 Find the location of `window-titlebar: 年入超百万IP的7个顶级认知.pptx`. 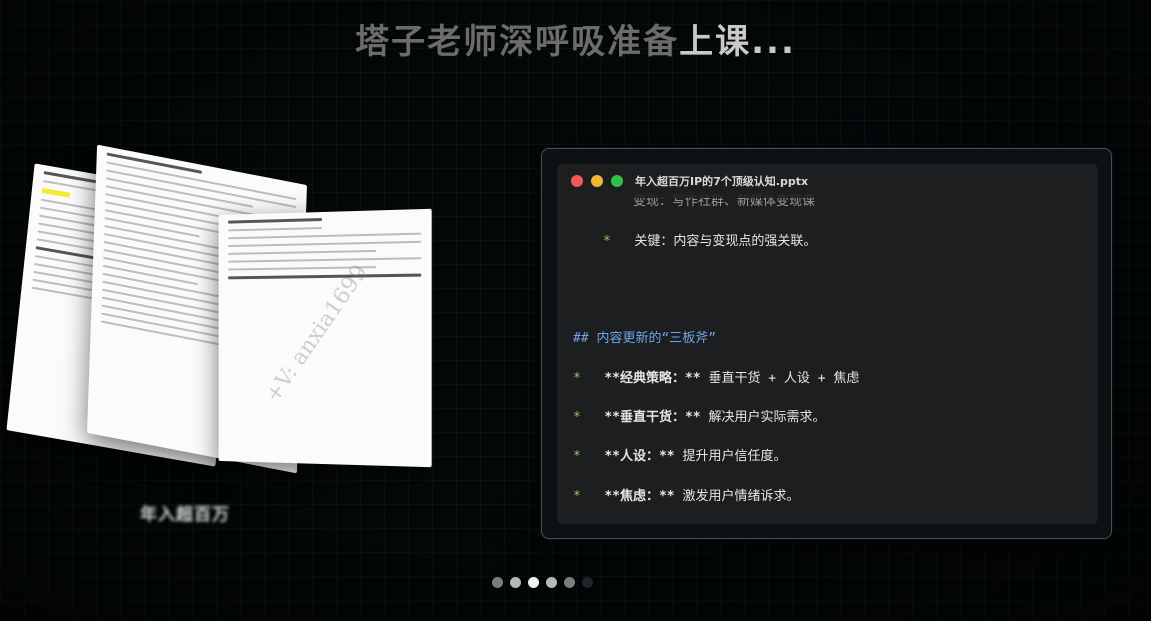

window-titlebar: 年入超百万IP的7个顶级认知.pptx is located at coordinates (827, 181).